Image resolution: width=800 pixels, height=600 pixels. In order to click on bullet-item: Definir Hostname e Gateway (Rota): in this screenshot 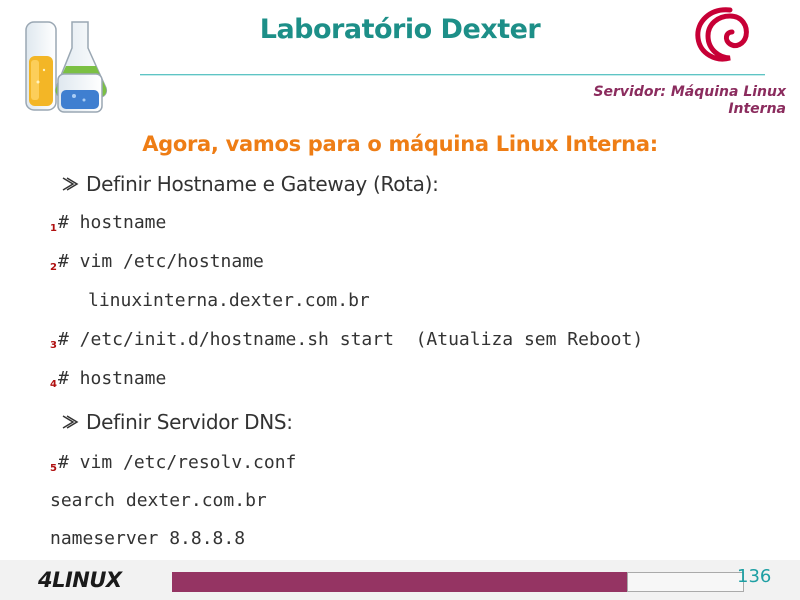, I will do `click(249, 184)`.